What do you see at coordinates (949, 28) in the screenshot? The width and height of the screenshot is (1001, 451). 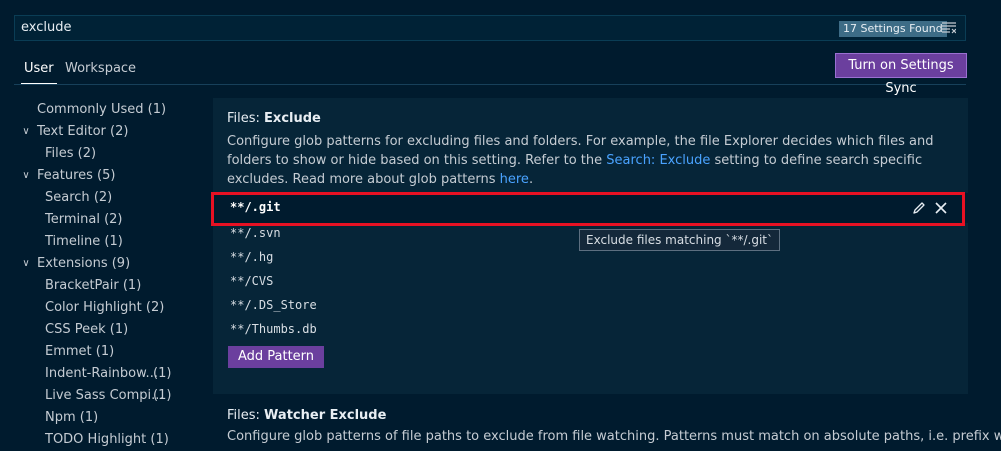 I see `clear-filter-icon` at bounding box center [949, 28].